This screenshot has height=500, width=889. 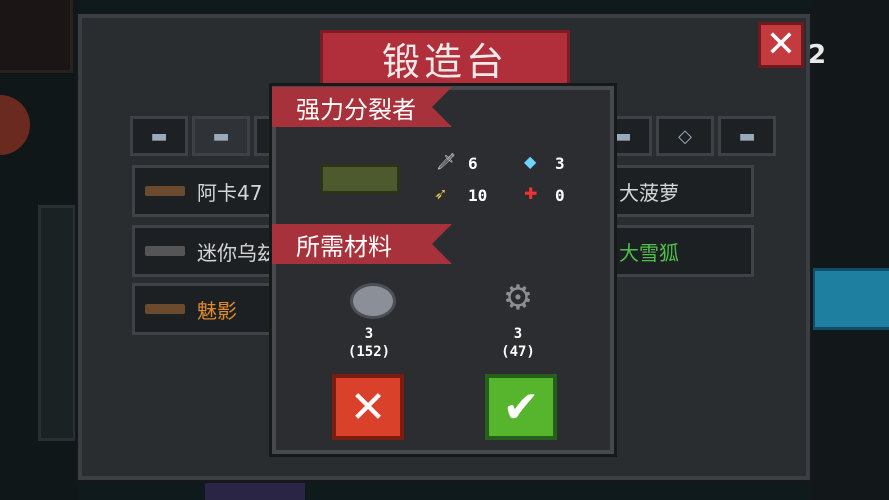 I want to click on tab-diamond: ◇, so click(x=685, y=136).